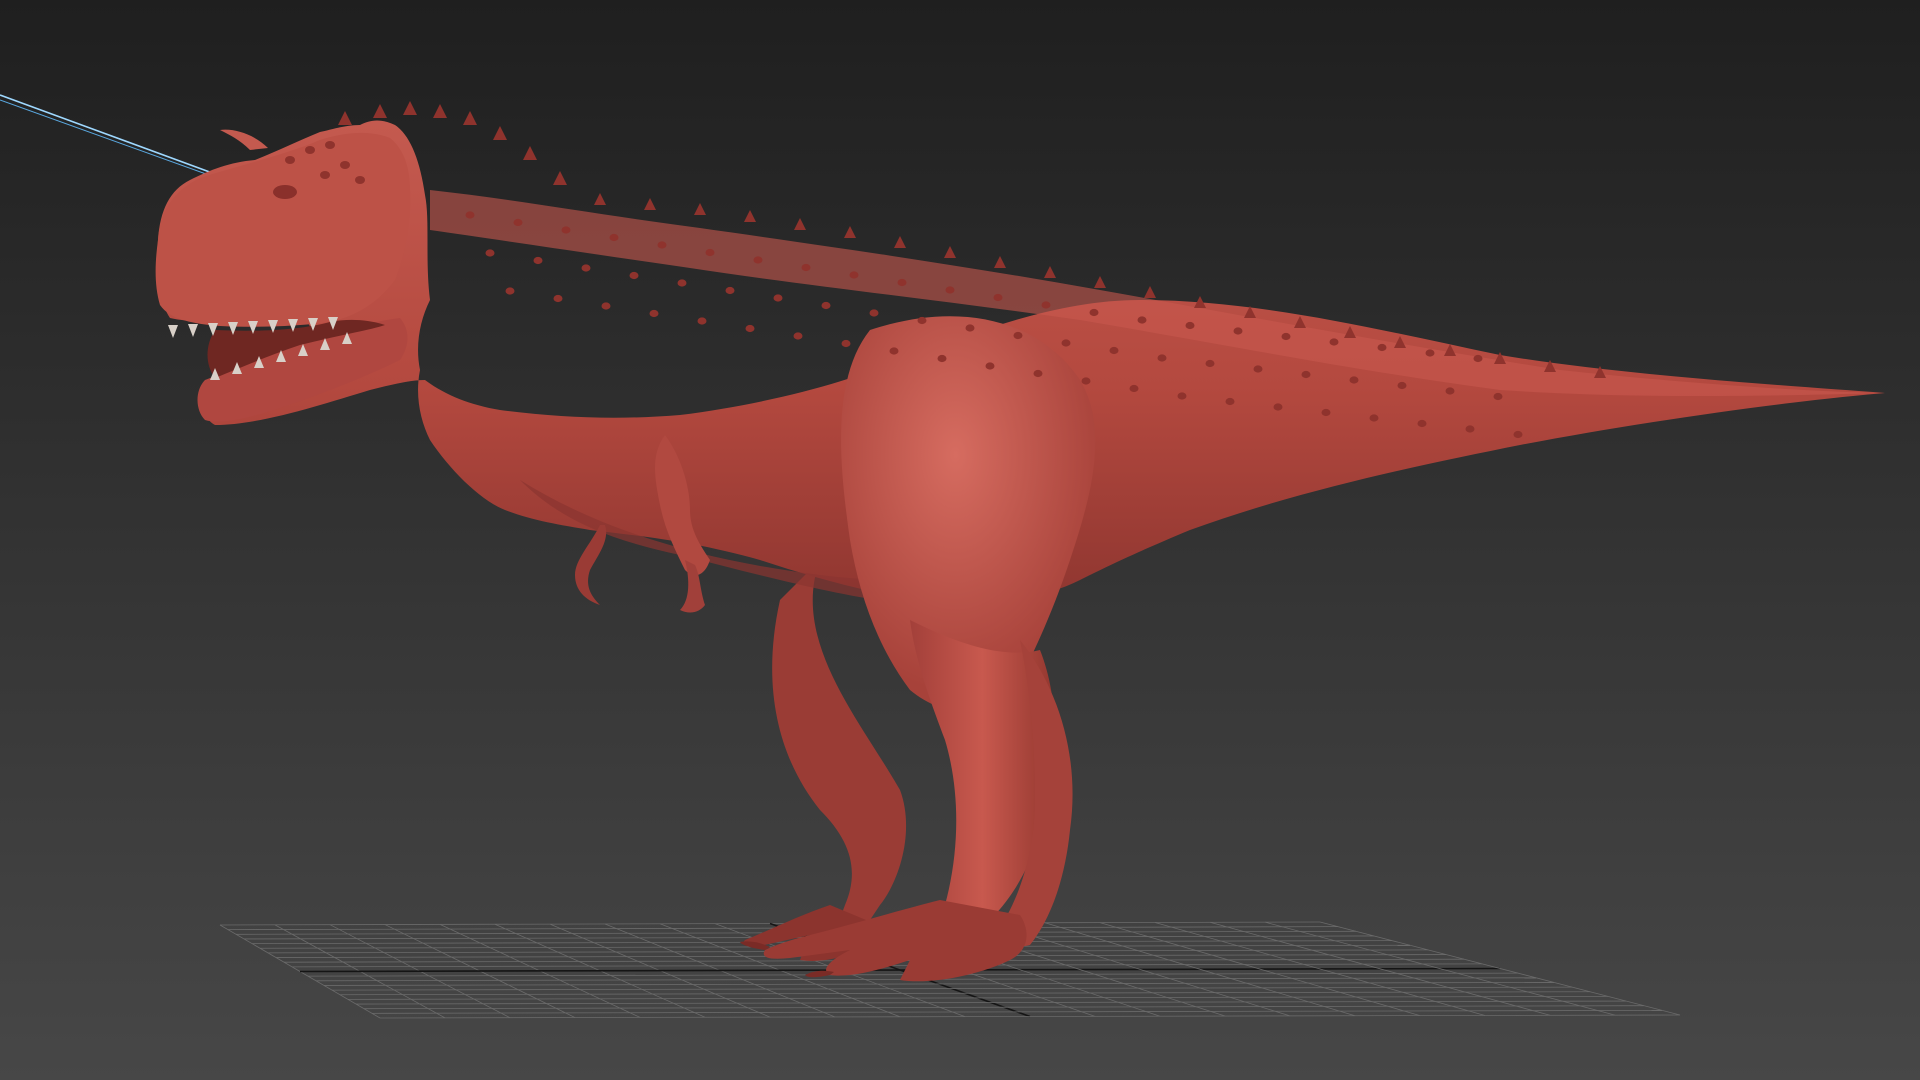  I want to click on eye, so click(285, 192).